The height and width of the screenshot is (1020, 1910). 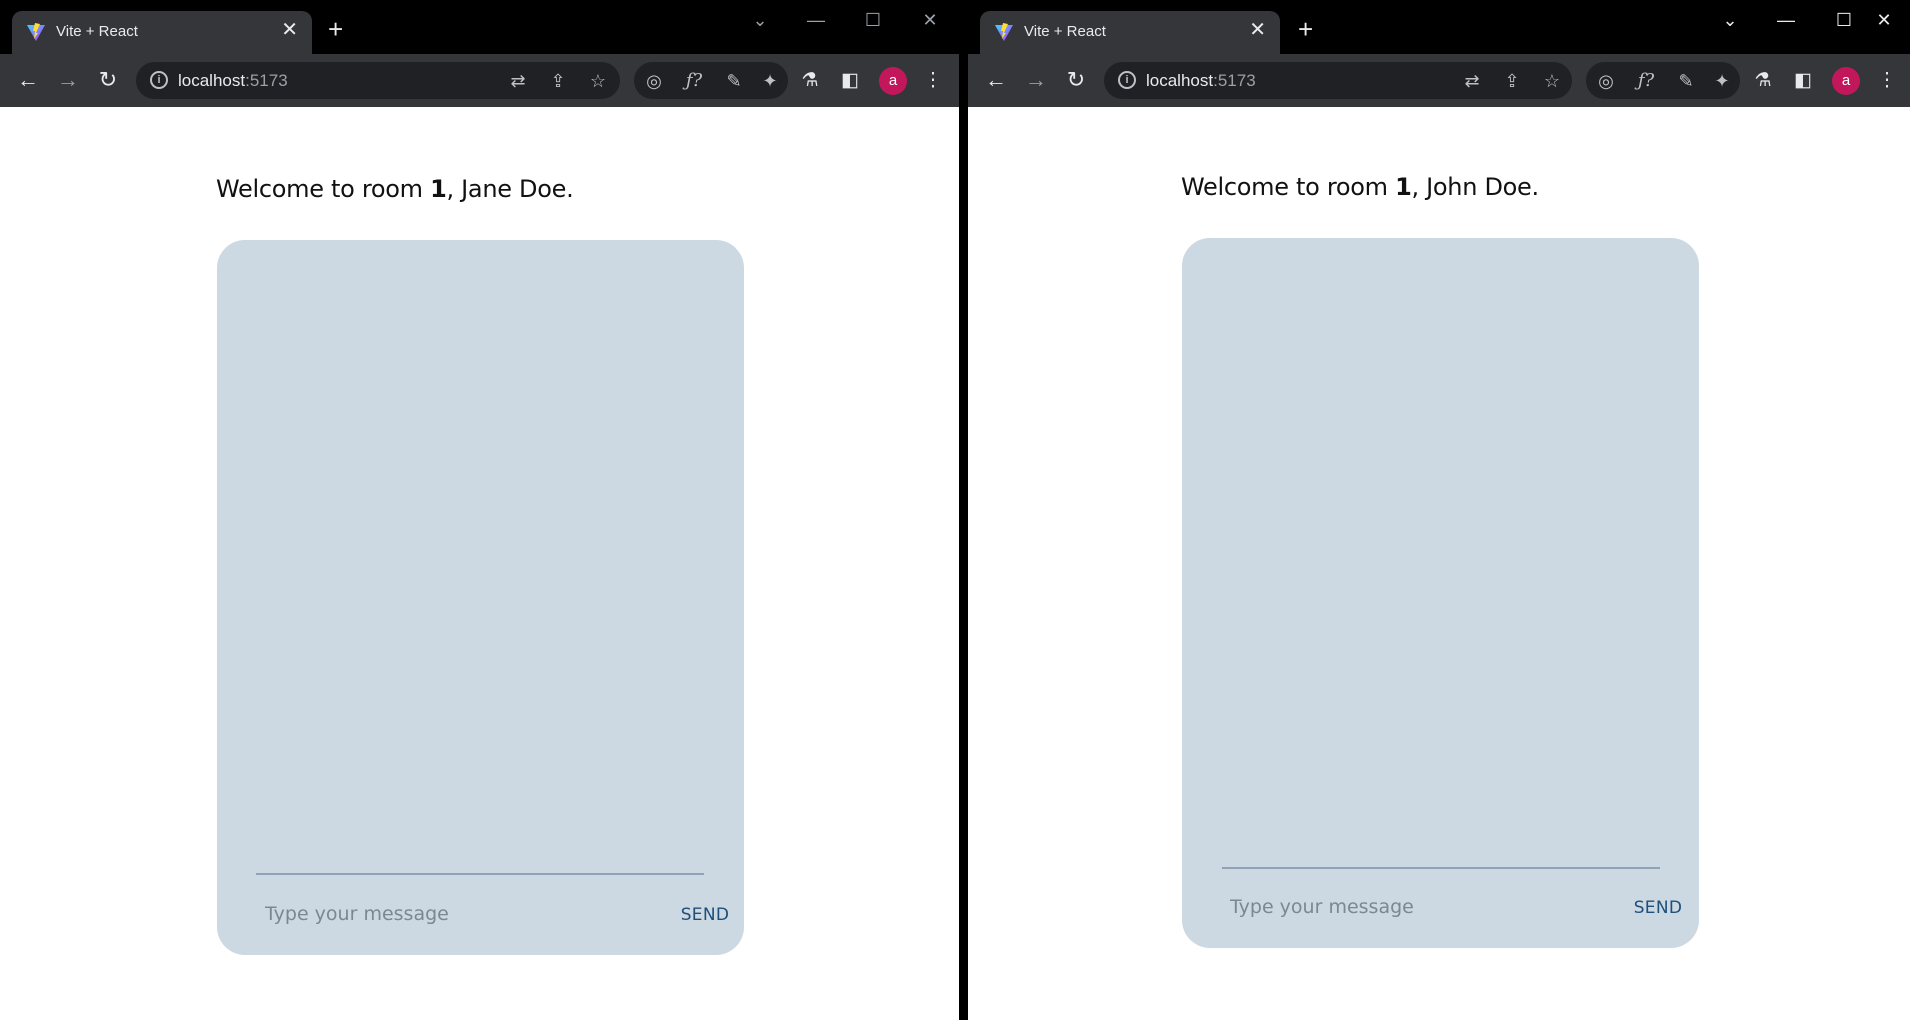 I want to click on welcome-heading: Welcome to room 1, Jane Doe., so click(x=395, y=189).